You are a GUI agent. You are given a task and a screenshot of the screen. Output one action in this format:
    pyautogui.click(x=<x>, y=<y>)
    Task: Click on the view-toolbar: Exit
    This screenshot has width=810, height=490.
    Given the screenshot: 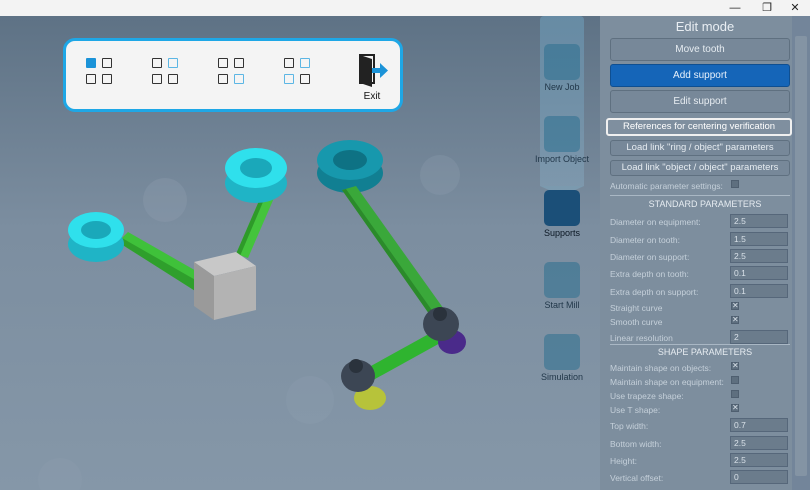 What is the action you would take?
    pyautogui.click(x=233, y=75)
    